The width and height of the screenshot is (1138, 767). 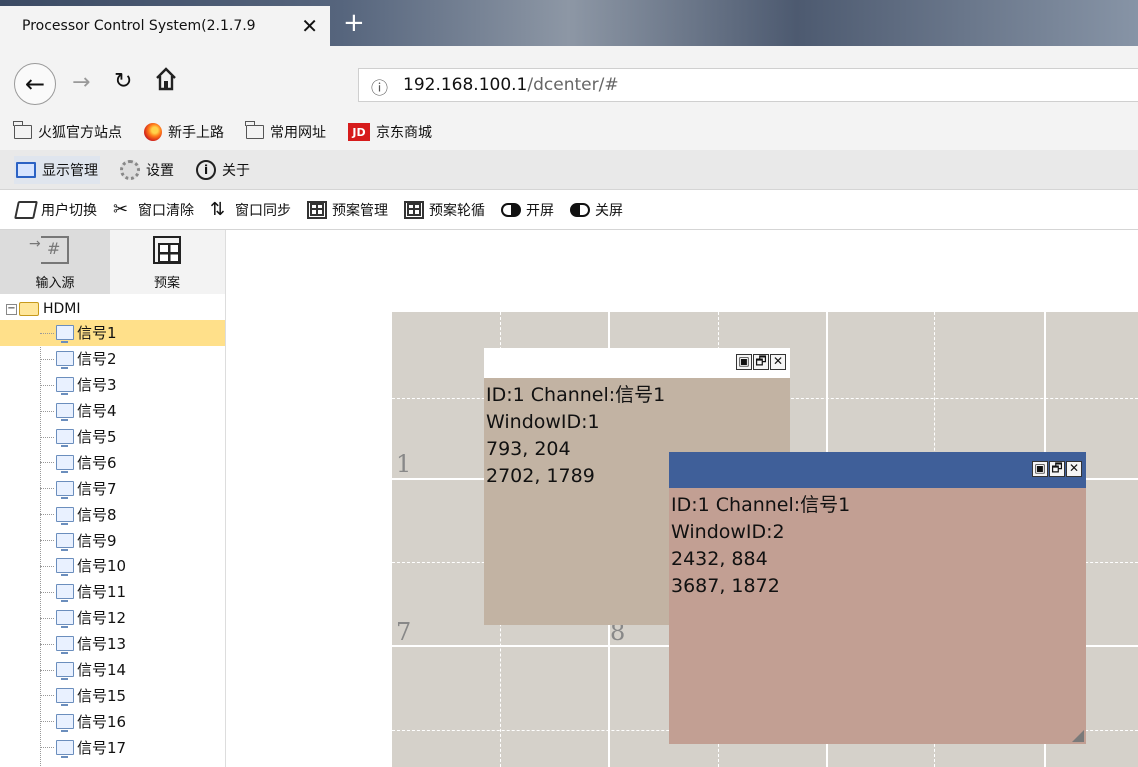 I want to click on collapse-icon: −, so click(x=11, y=309).